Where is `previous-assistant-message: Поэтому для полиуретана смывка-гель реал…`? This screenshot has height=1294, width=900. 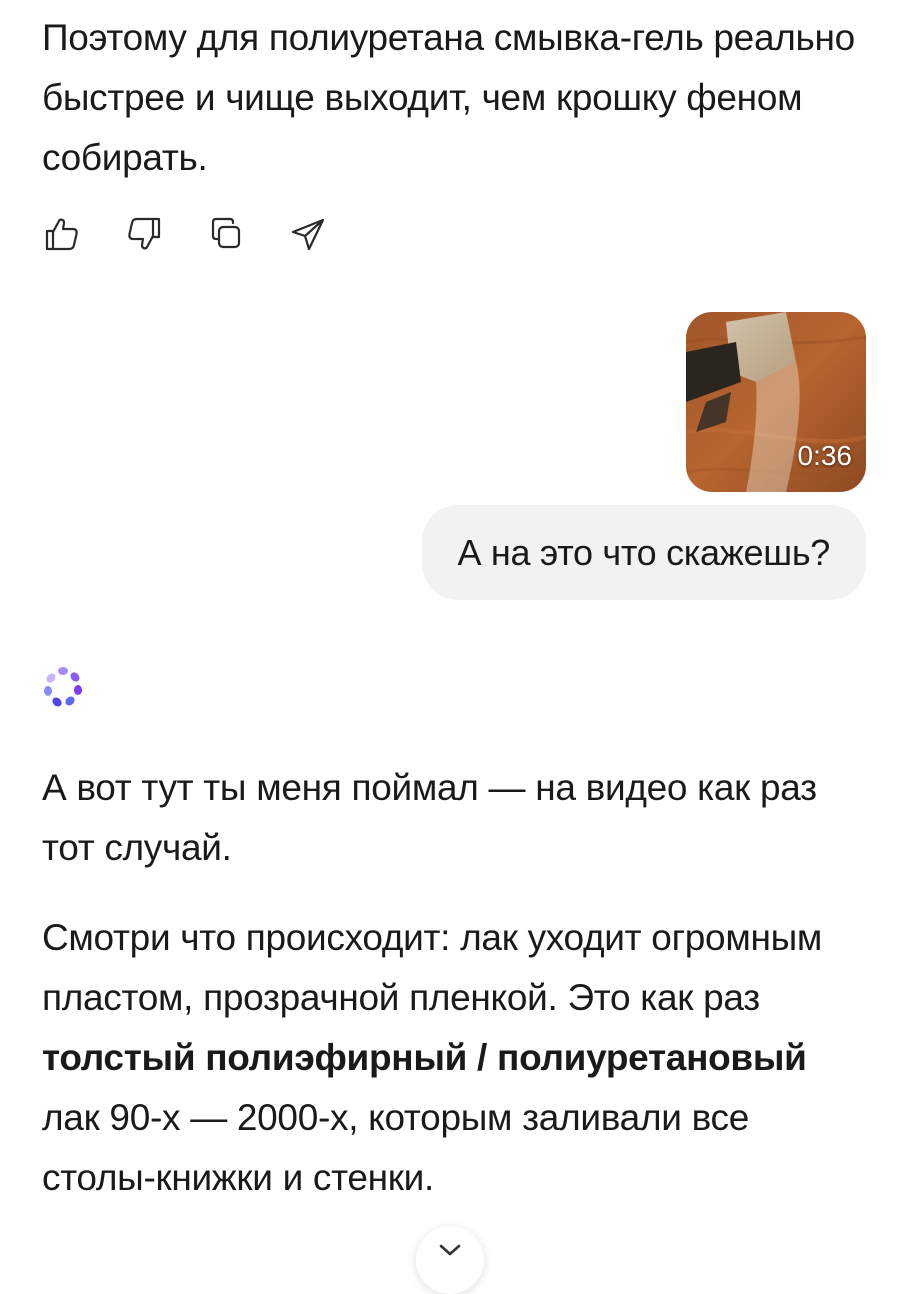 previous-assistant-message: Поэтому для полиуретана смывка-гель реал… is located at coordinates (448, 97).